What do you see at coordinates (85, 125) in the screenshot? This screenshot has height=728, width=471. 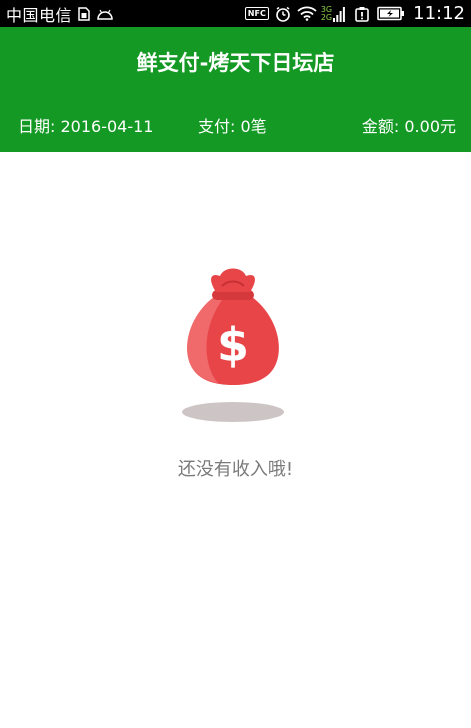 I see `summary-date: 日期: 2016-04-11` at bounding box center [85, 125].